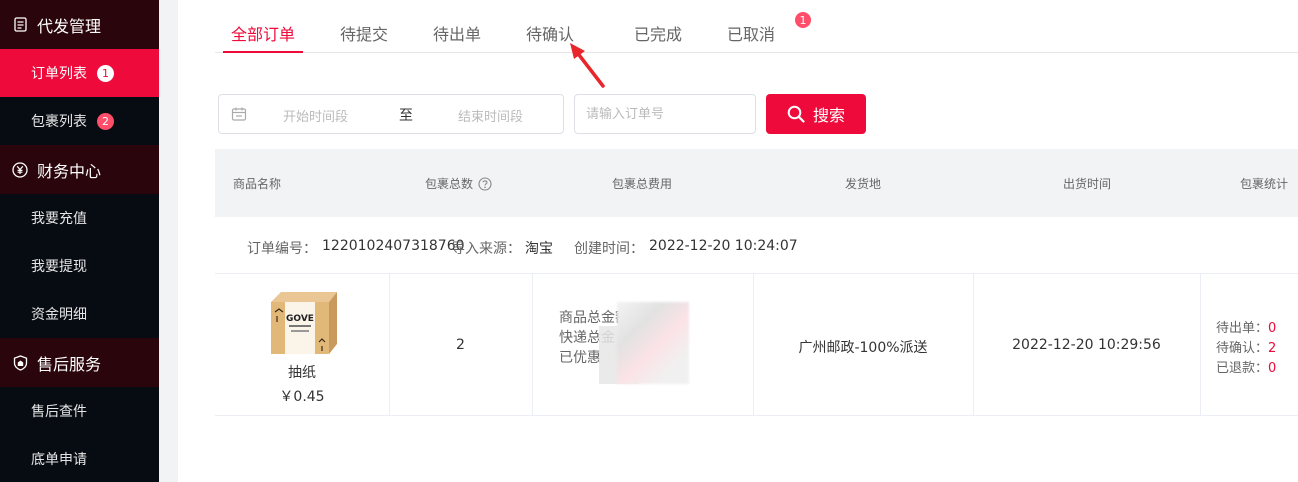 Image resolution: width=1298 pixels, height=482 pixels. What do you see at coordinates (300, 319) in the screenshot?
I see `svg-text: GOVE` at bounding box center [300, 319].